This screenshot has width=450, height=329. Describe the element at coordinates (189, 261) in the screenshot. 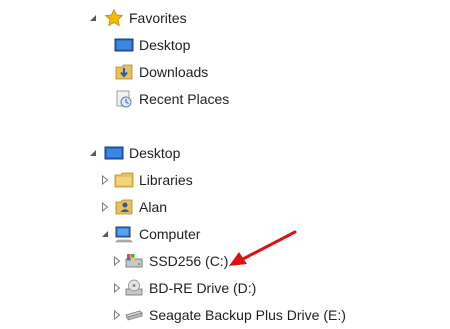

I see `nav-item-label: SSD256 (C:)` at that location.